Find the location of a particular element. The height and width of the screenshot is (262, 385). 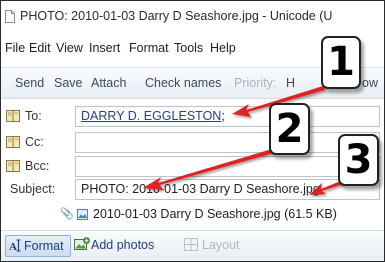

check-names-button: Check names is located at coordinates (183, 83).